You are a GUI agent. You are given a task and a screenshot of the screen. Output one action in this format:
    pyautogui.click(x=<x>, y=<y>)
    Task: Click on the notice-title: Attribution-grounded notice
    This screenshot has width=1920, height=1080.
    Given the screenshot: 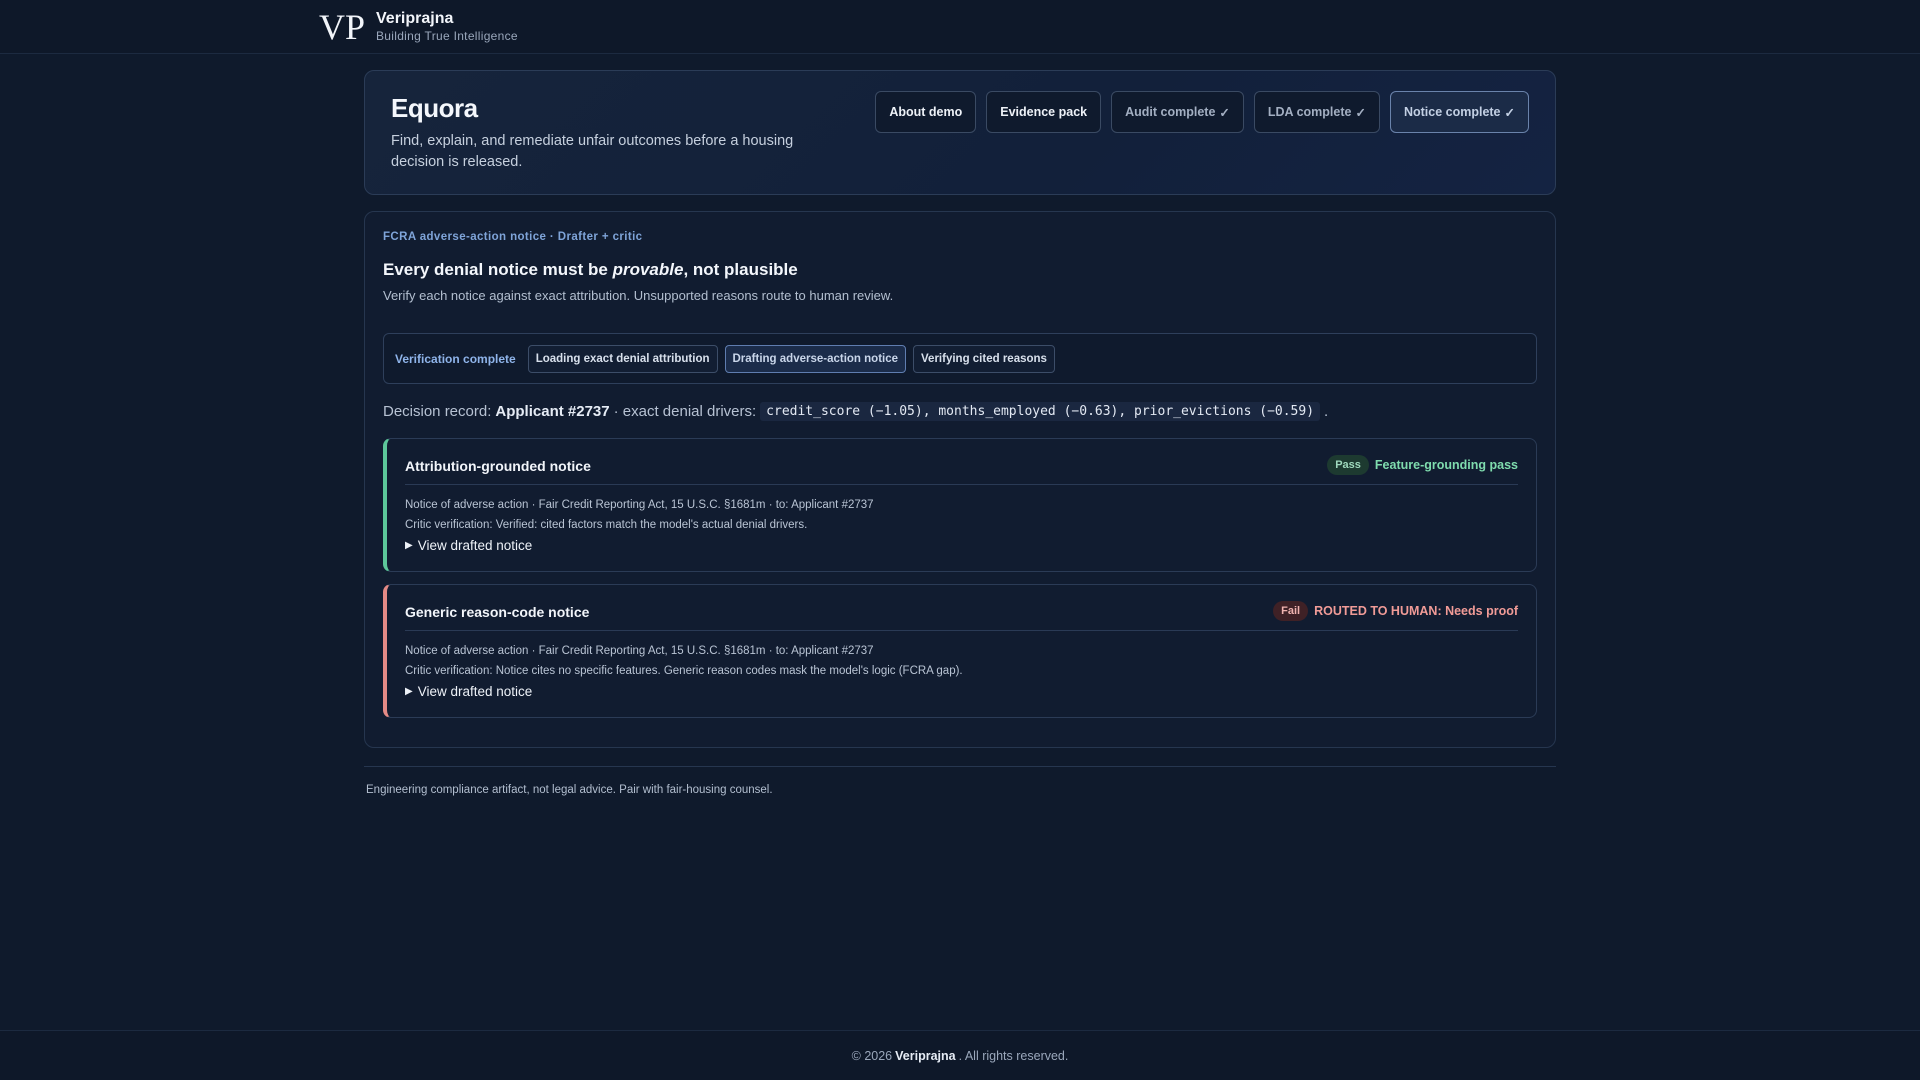 What is the action you would take?
    pyautogui.click(x=498, y=466)
    